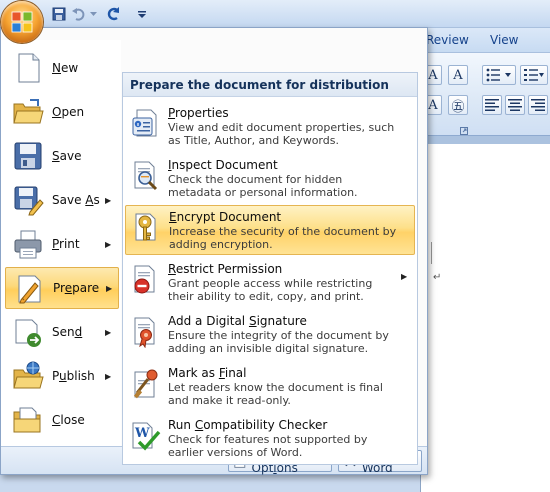 The width and height of the screenshot is (550, 492). Describe the element at coordinates (28, 156) in the screenshot. I see `save-disk-icon` at that location.